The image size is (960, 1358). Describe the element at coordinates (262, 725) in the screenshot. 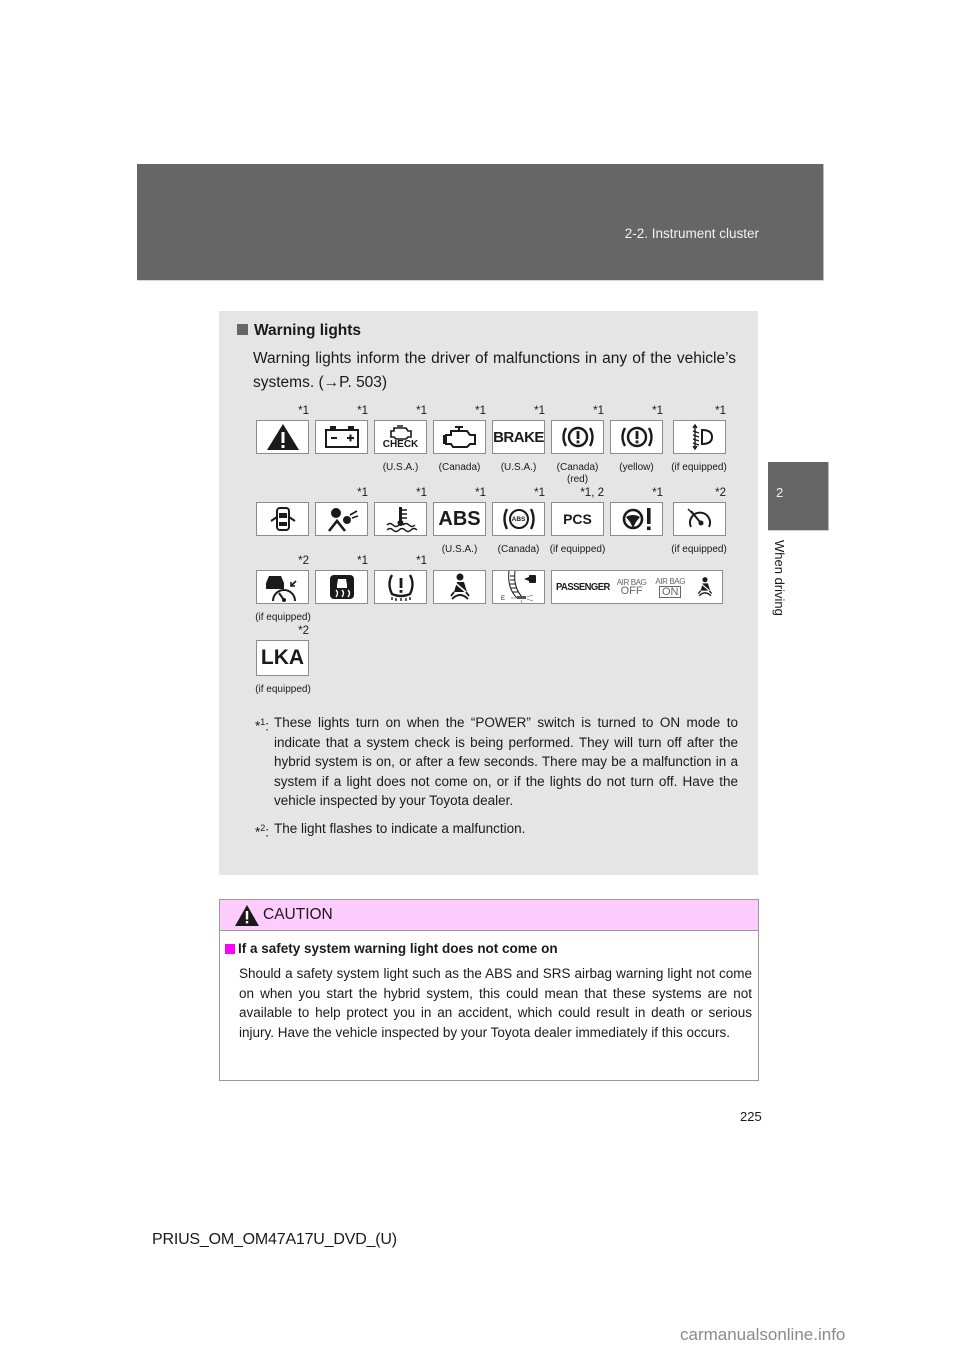

I see `footnote-1-mark: *1:` at that location.